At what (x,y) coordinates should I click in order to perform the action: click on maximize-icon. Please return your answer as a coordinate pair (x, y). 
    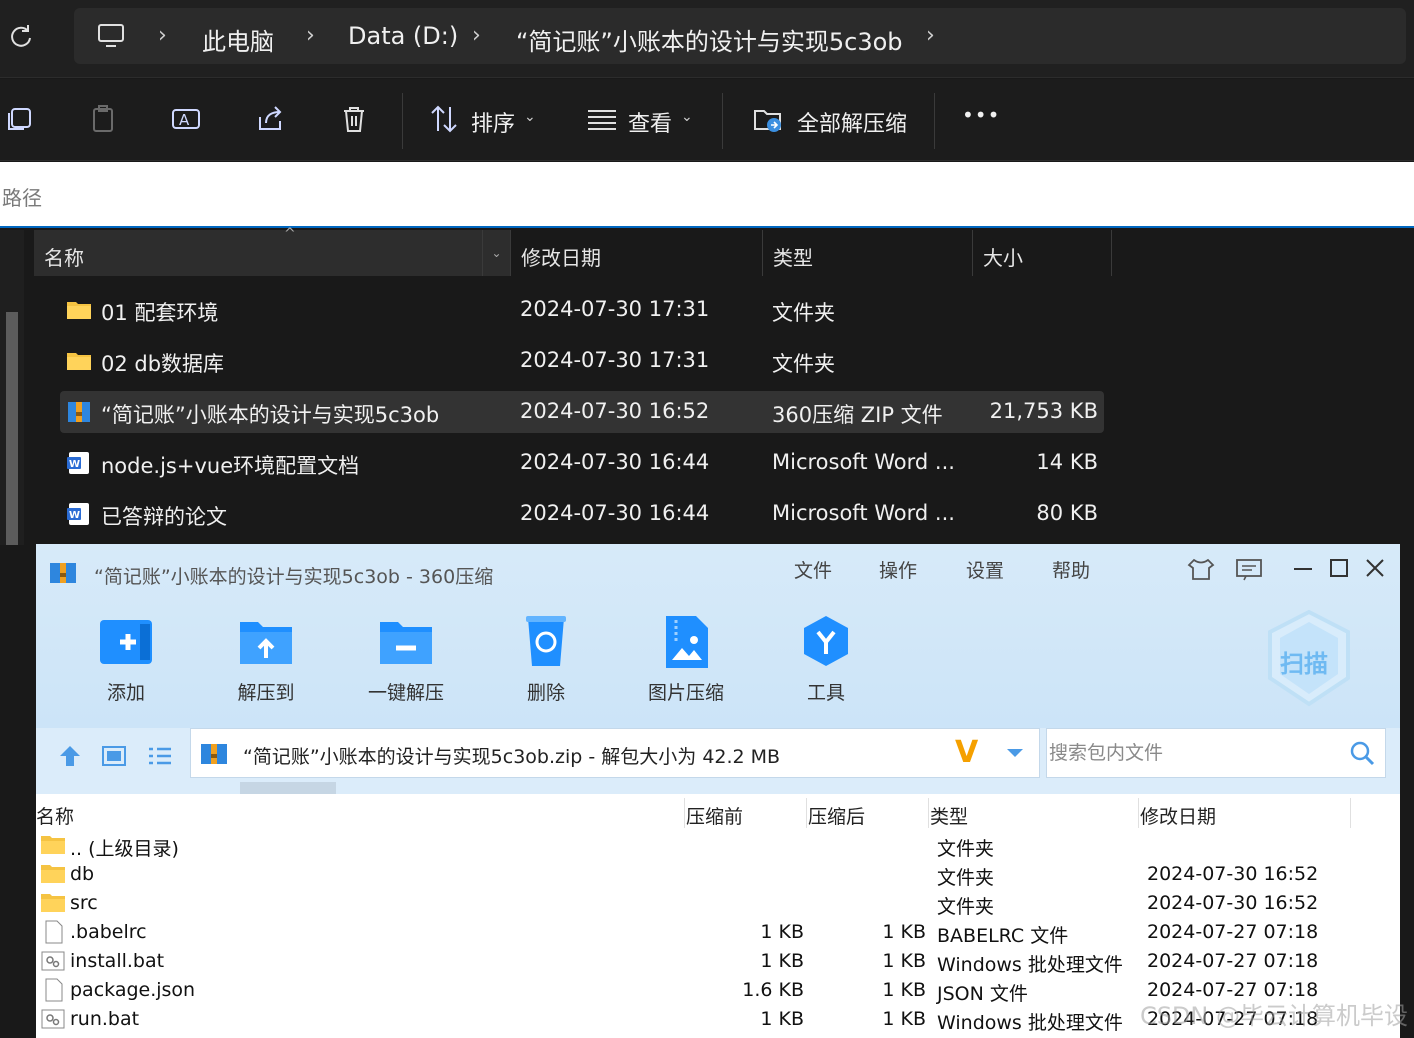
    Looking at the image, I should click on (1339, 569).